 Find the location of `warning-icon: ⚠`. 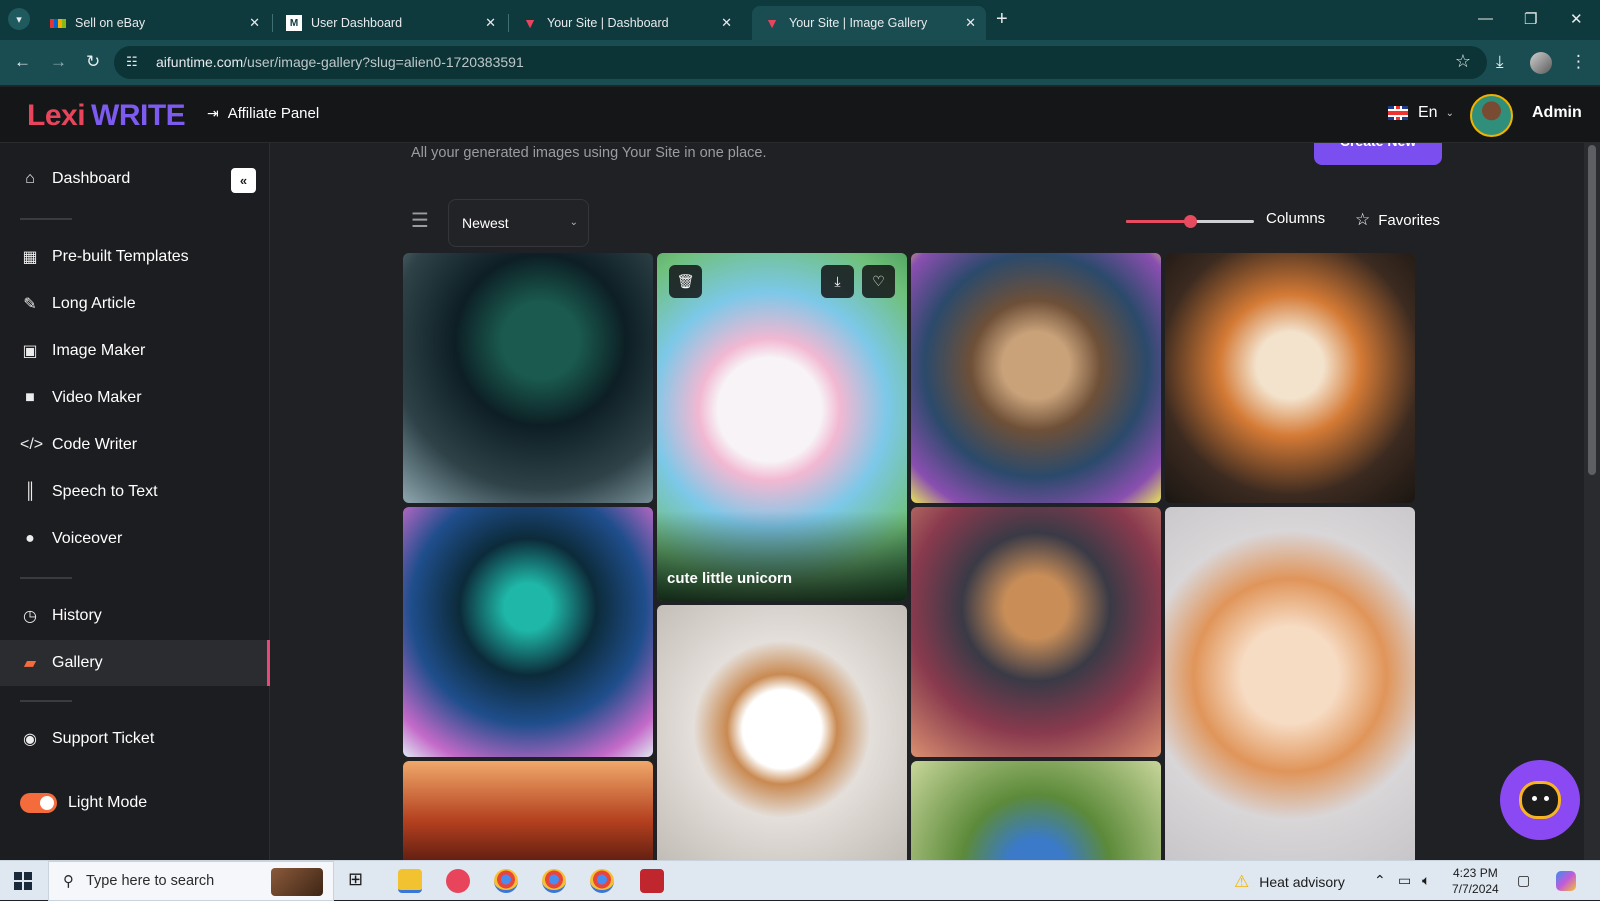

warning-icon: ⚠ is located at coordinates (1242, 881).